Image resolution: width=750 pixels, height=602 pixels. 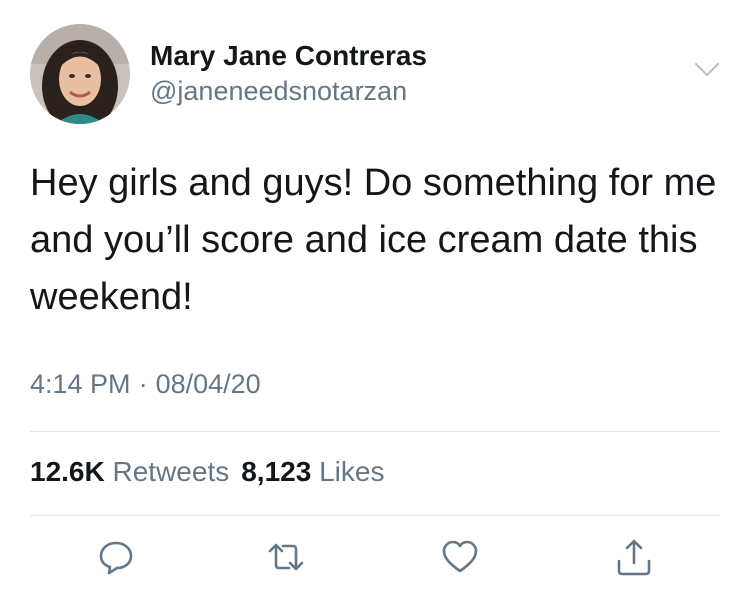 What do you see at coordinates (276, 471) in the screenshot?
I see `likes-count: 8,123` at bounding box center [276, 471].